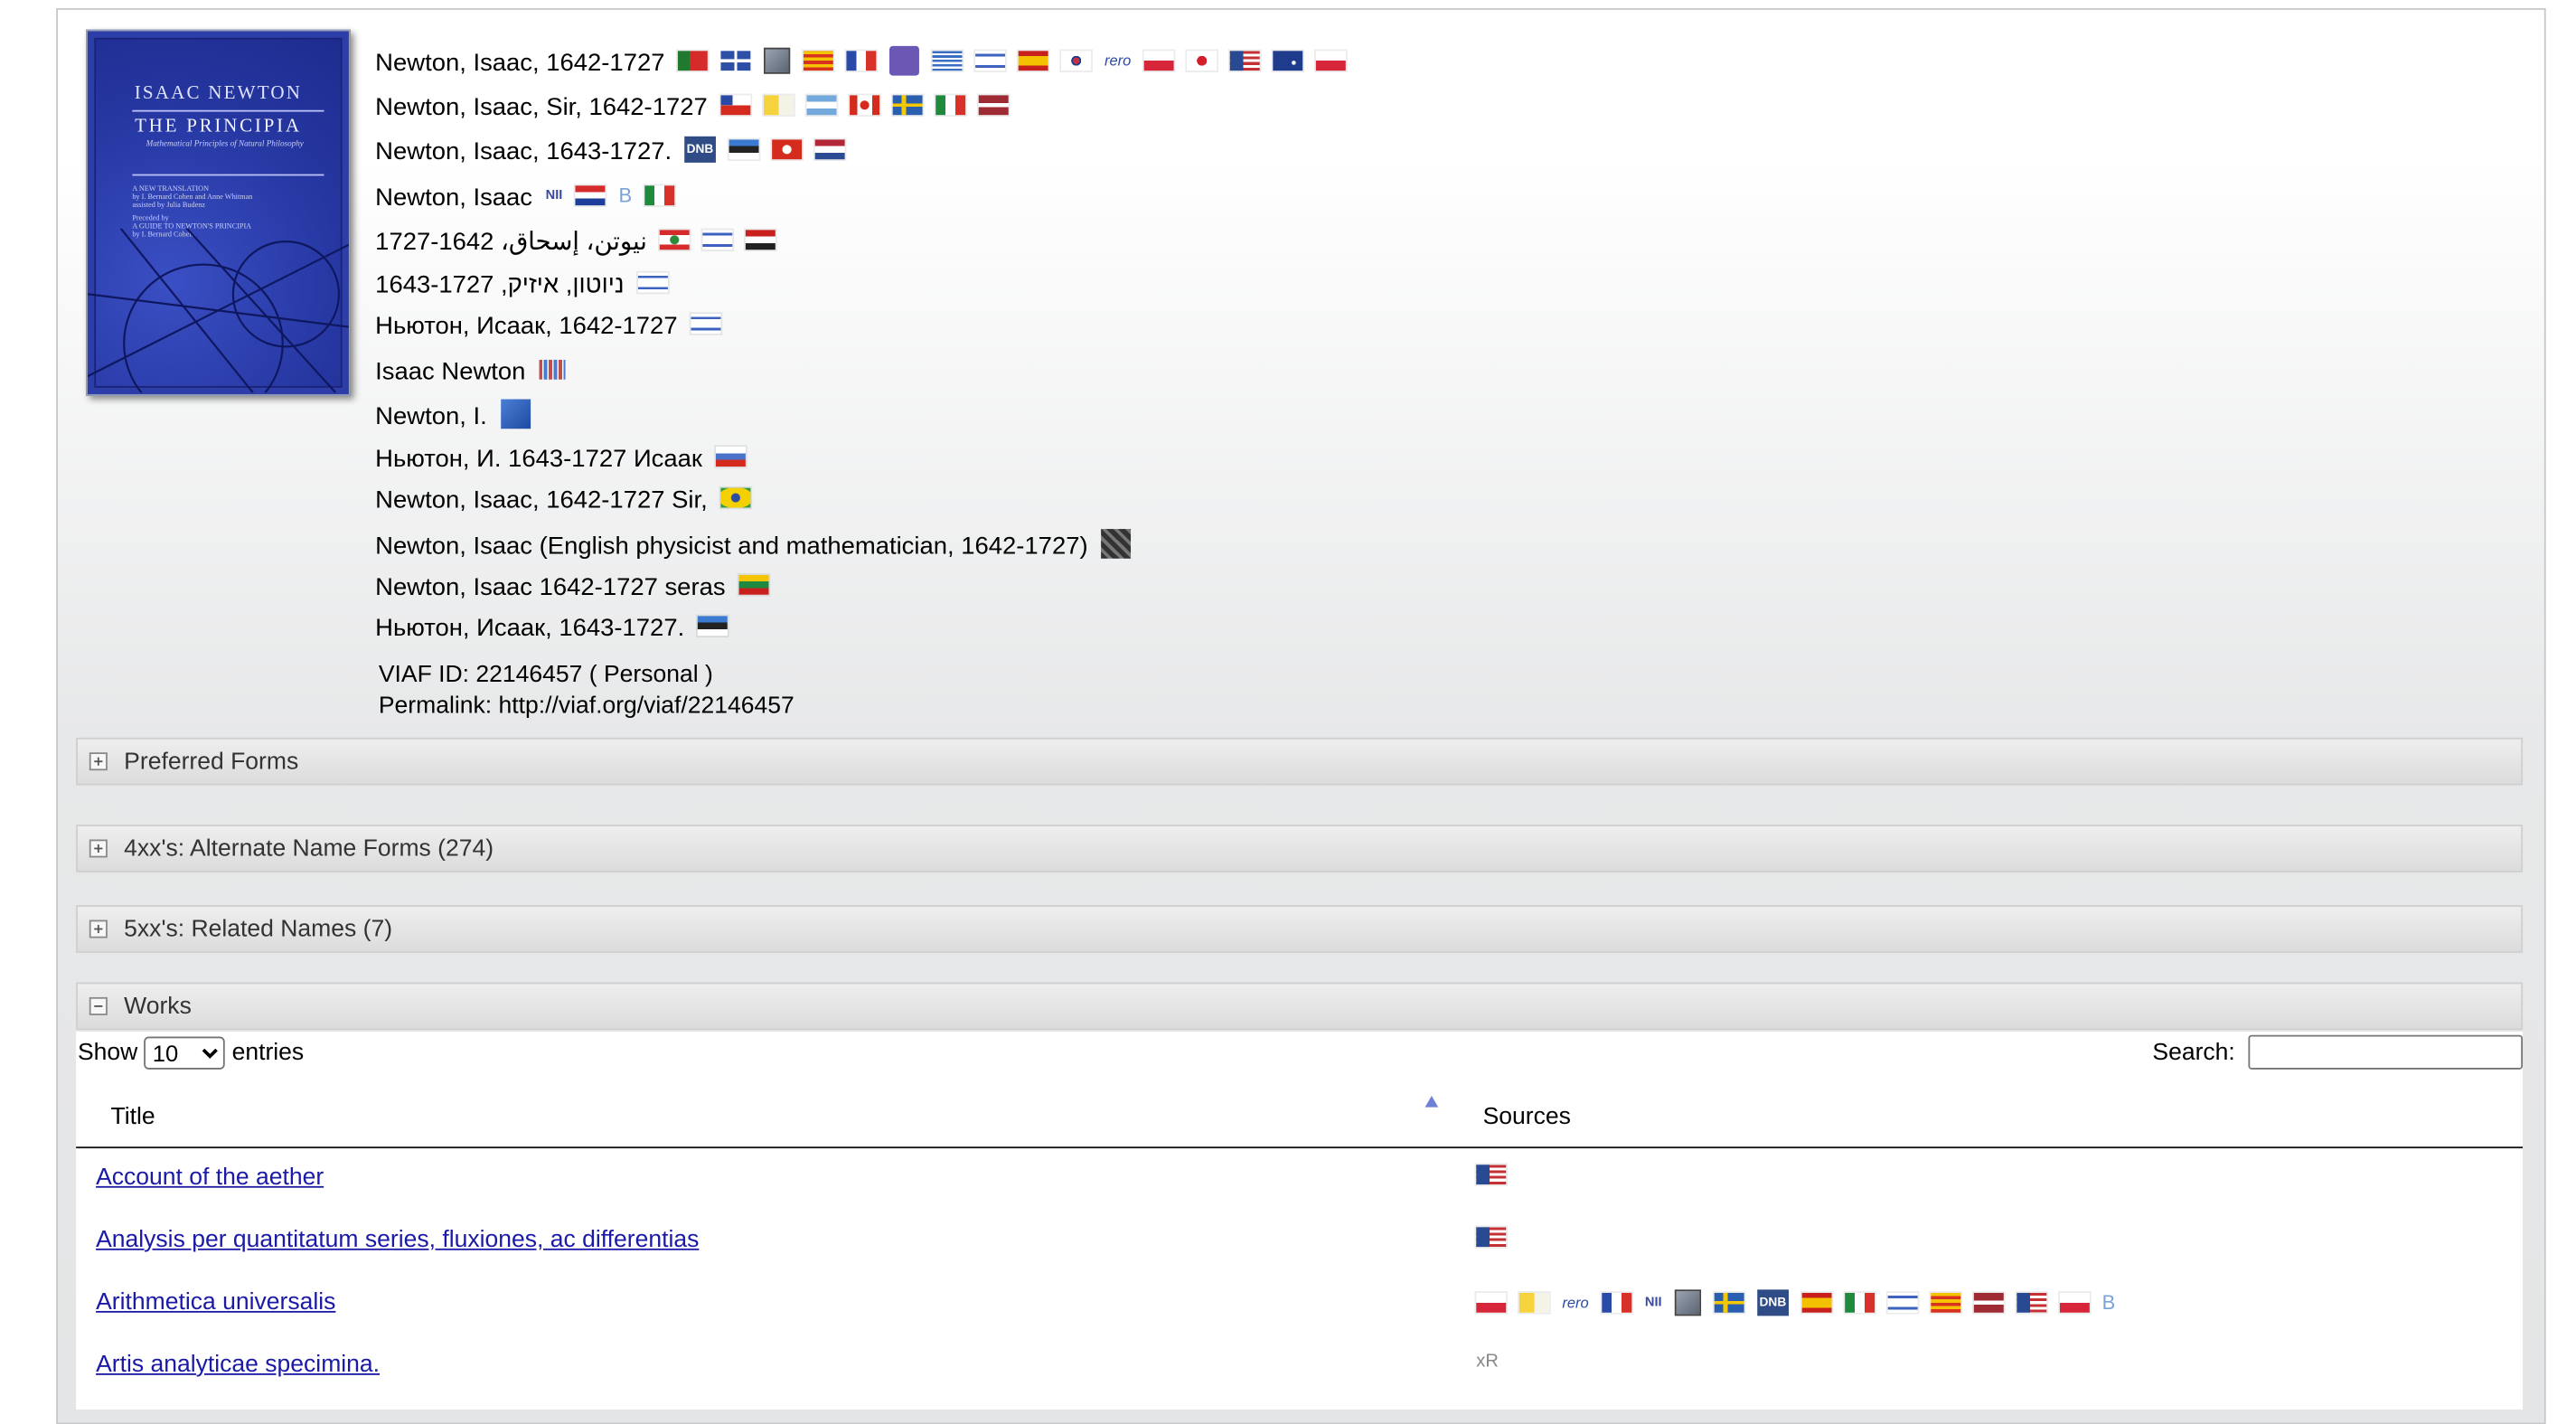 The width and height of the screenshot is (2576, 1424). I want to click on nii-icon: NII, so click(554, 195).